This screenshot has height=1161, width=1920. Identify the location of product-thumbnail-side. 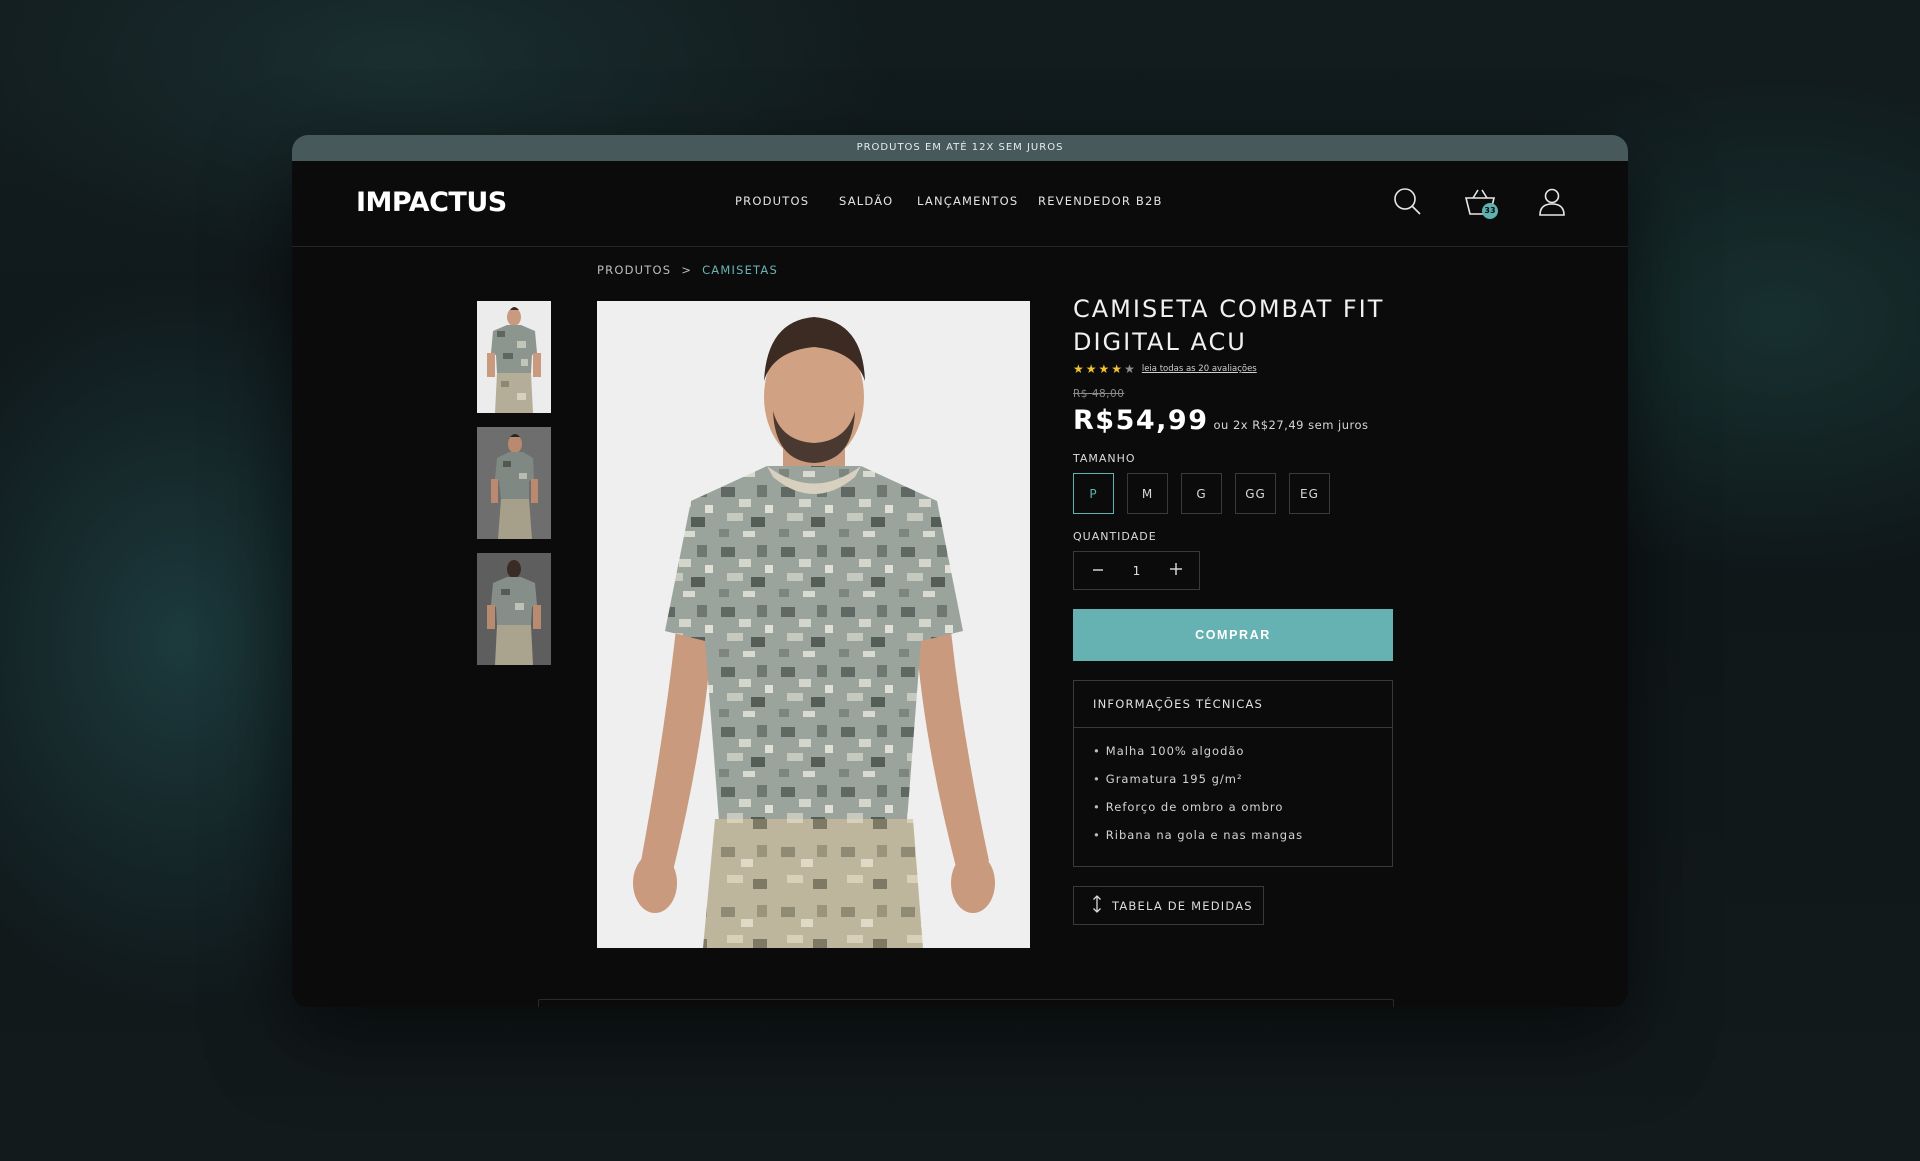
(514, 483).